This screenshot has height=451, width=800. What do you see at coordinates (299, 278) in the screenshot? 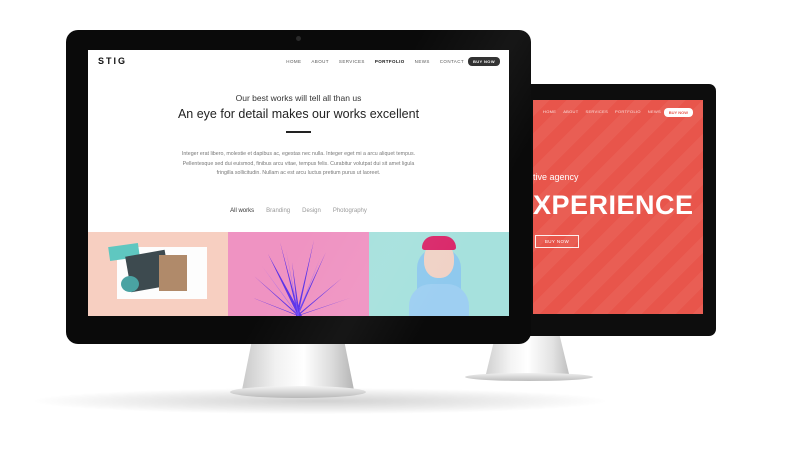
I see `leaf-icon` at bounding box center [299, 278].